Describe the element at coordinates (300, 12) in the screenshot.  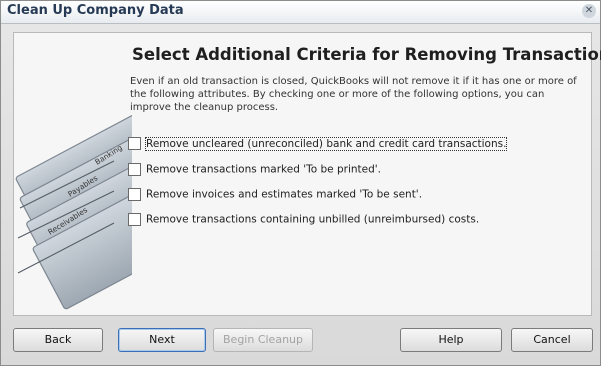
I see `title-bar: Clean Up Company Data ✕` at that location.